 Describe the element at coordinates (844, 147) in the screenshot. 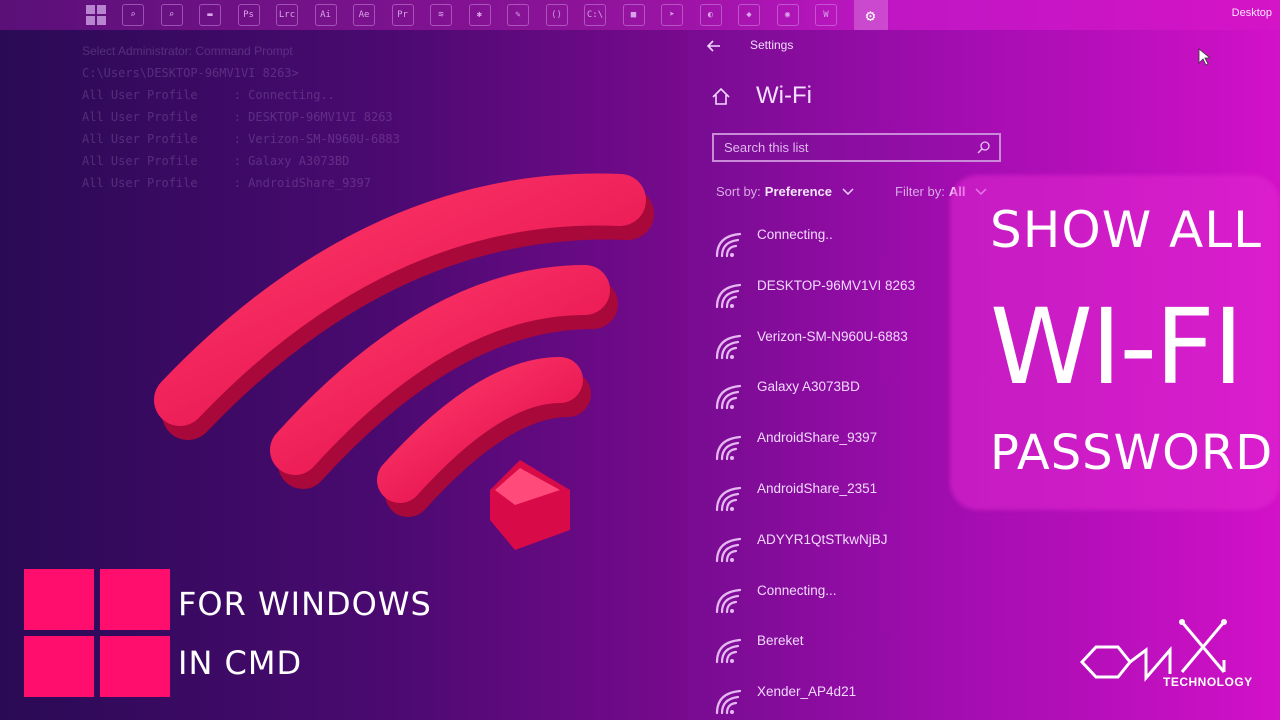

I see `search-input` at that location.